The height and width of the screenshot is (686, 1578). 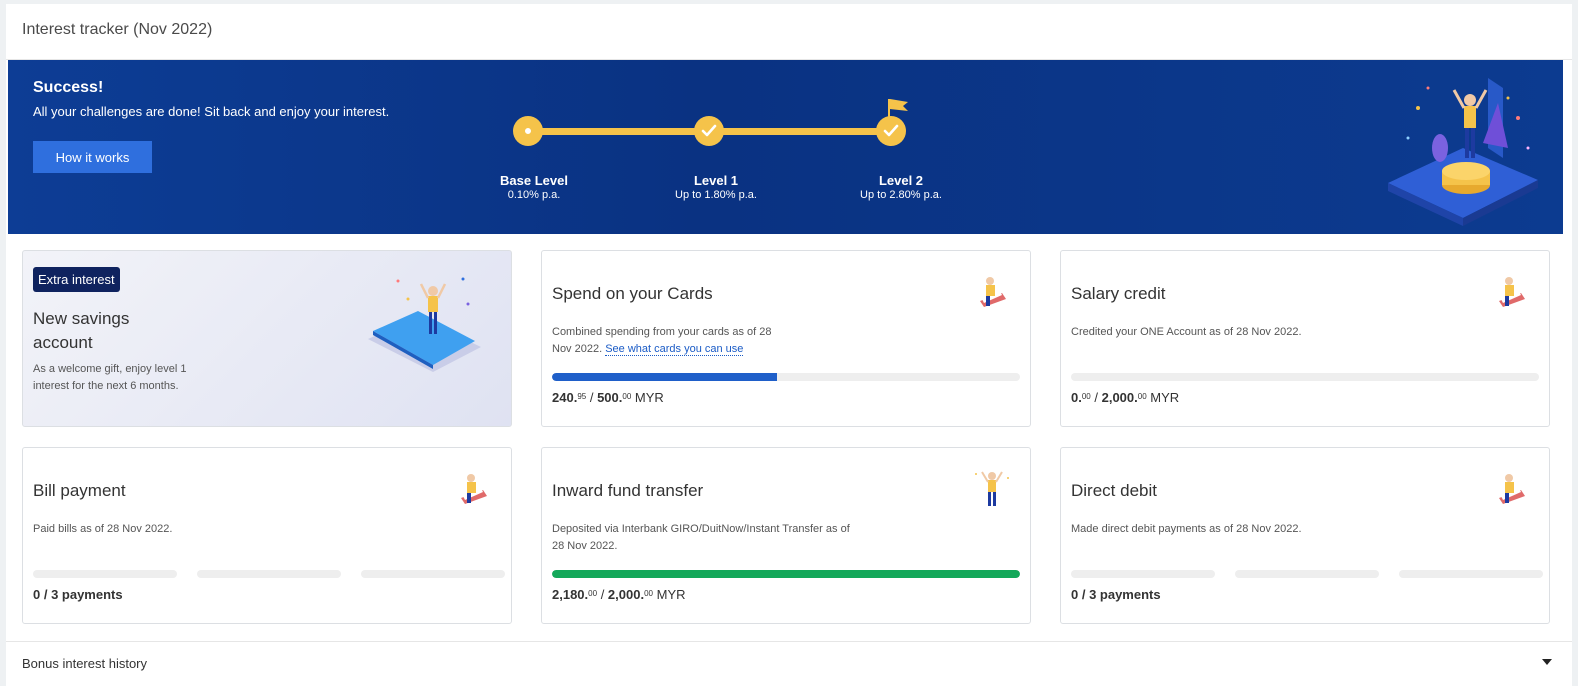 I want to click on direct-count: 0 / 3 payments, so click(x=1116, y=594).